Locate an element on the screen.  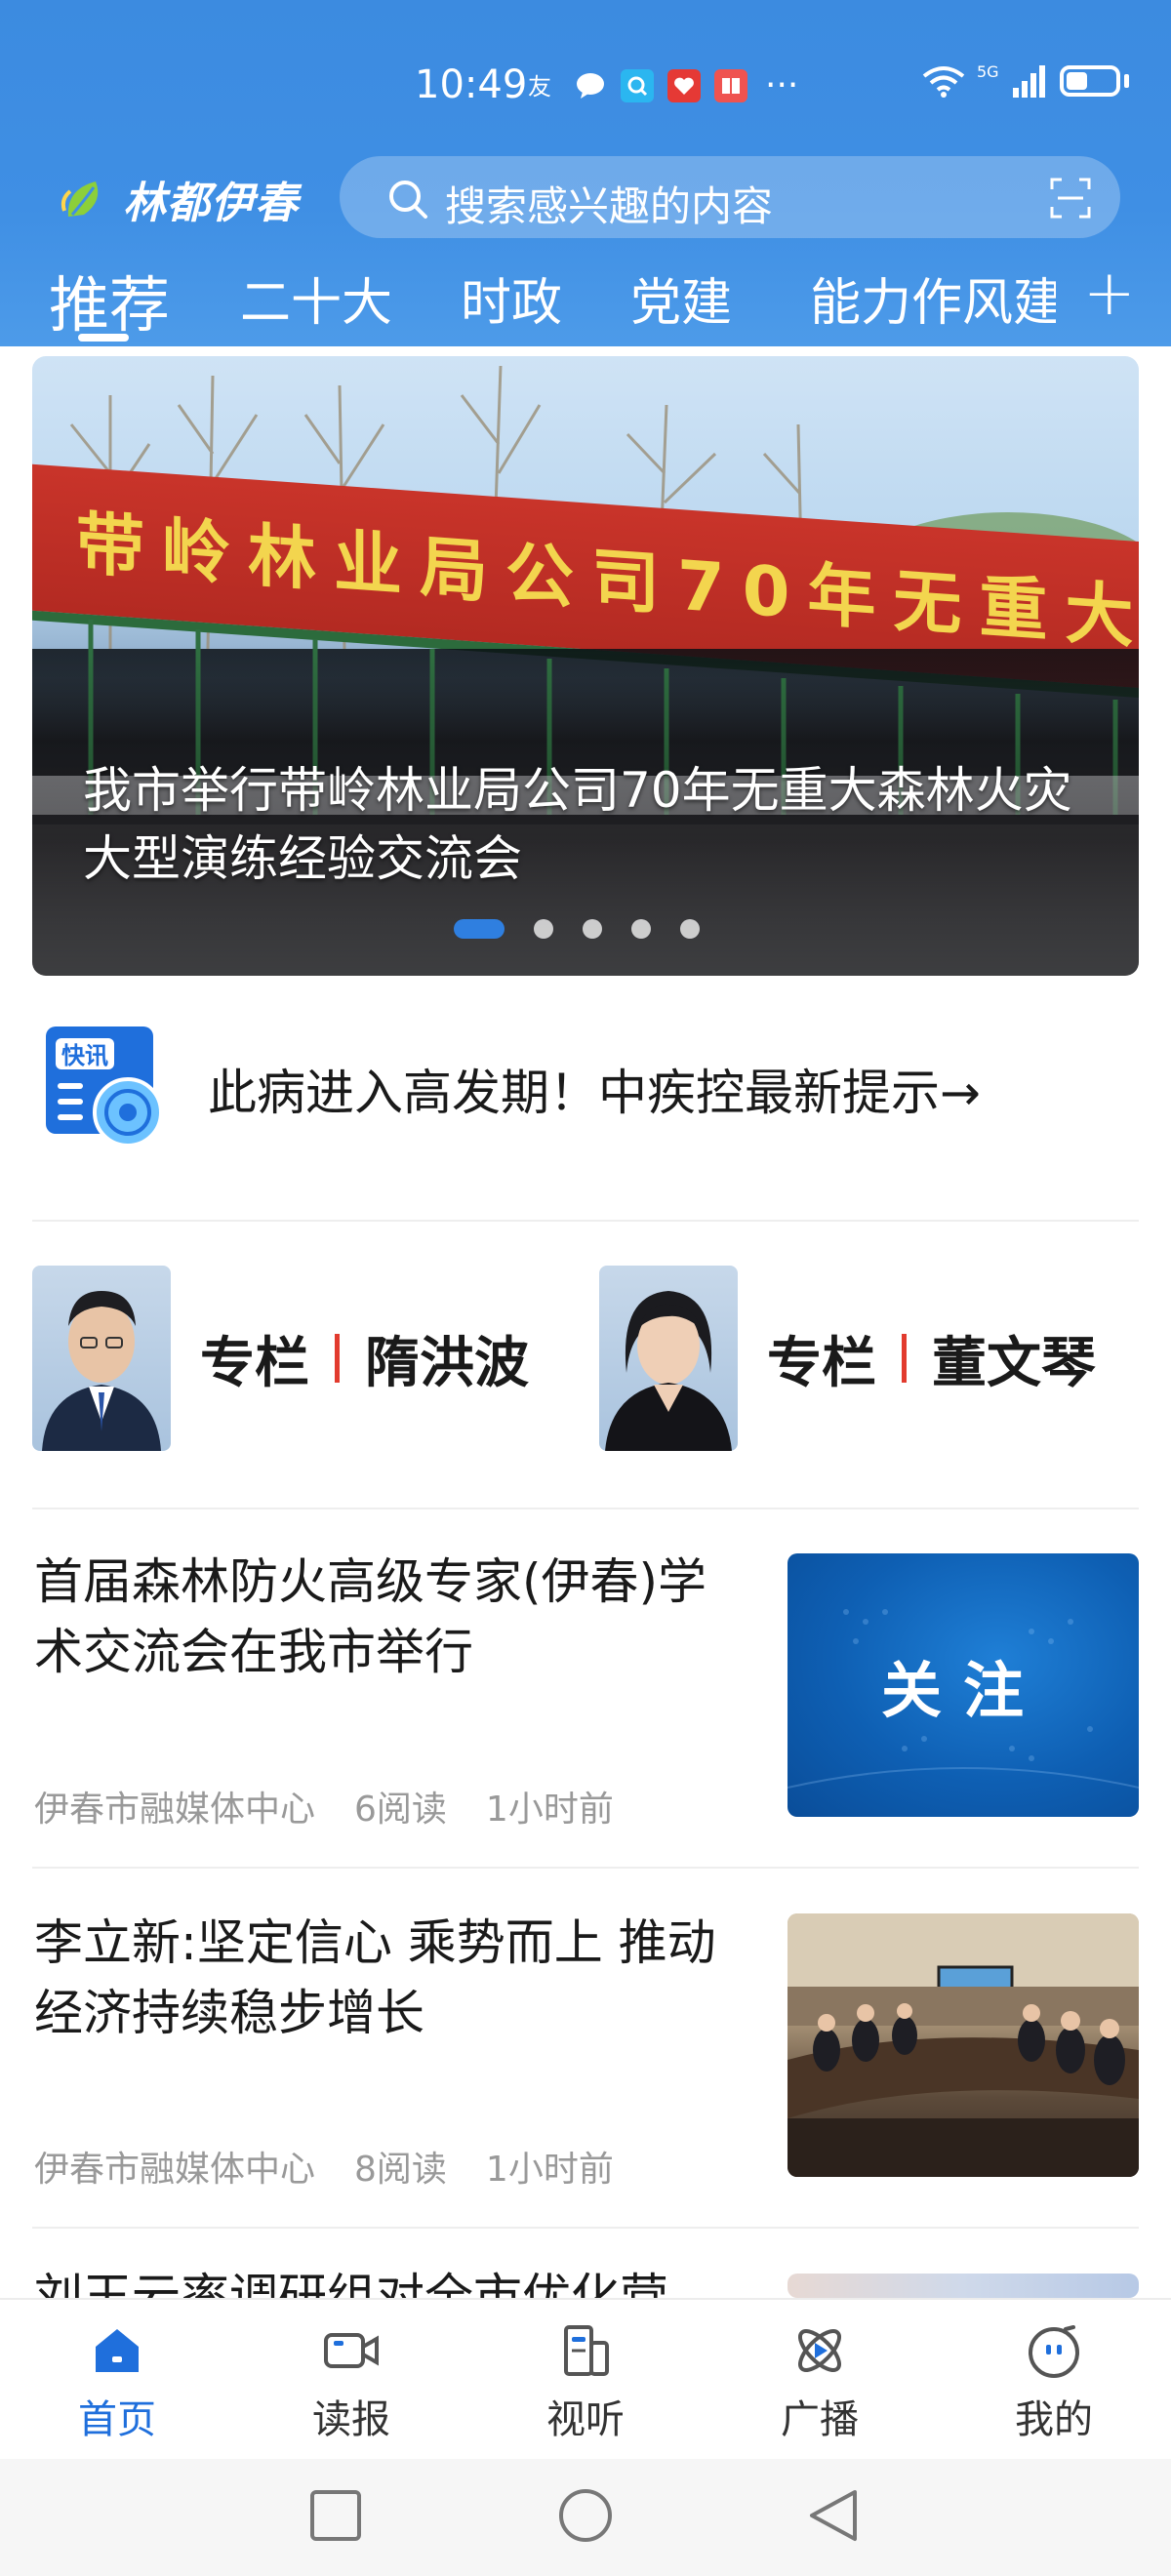
column-card-sui: 专栏 隋洪波 is located at coordinates (280, 1358).